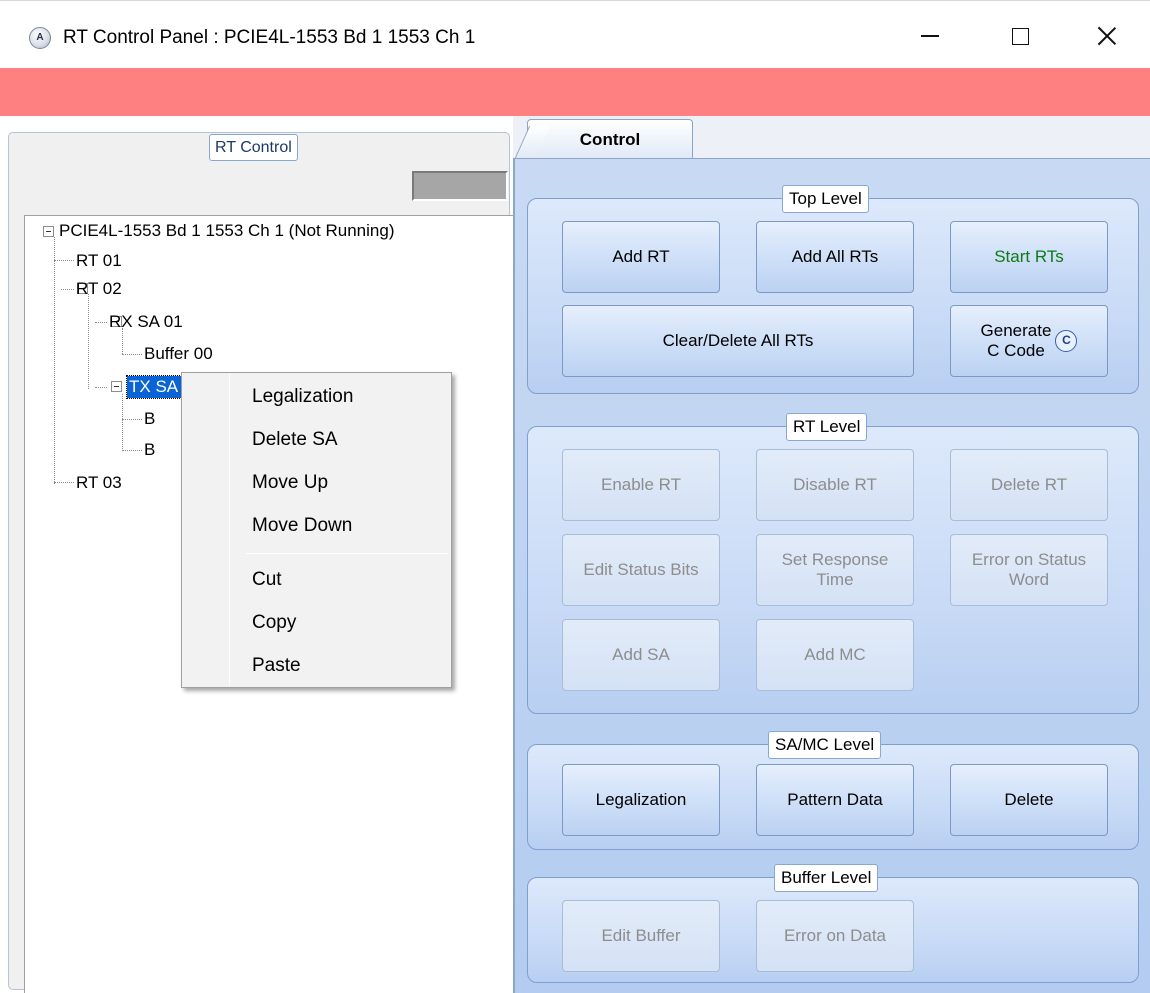 The height and width of the screenshot is (993, 1150). I want to click on close-button, so click(1107, 36).